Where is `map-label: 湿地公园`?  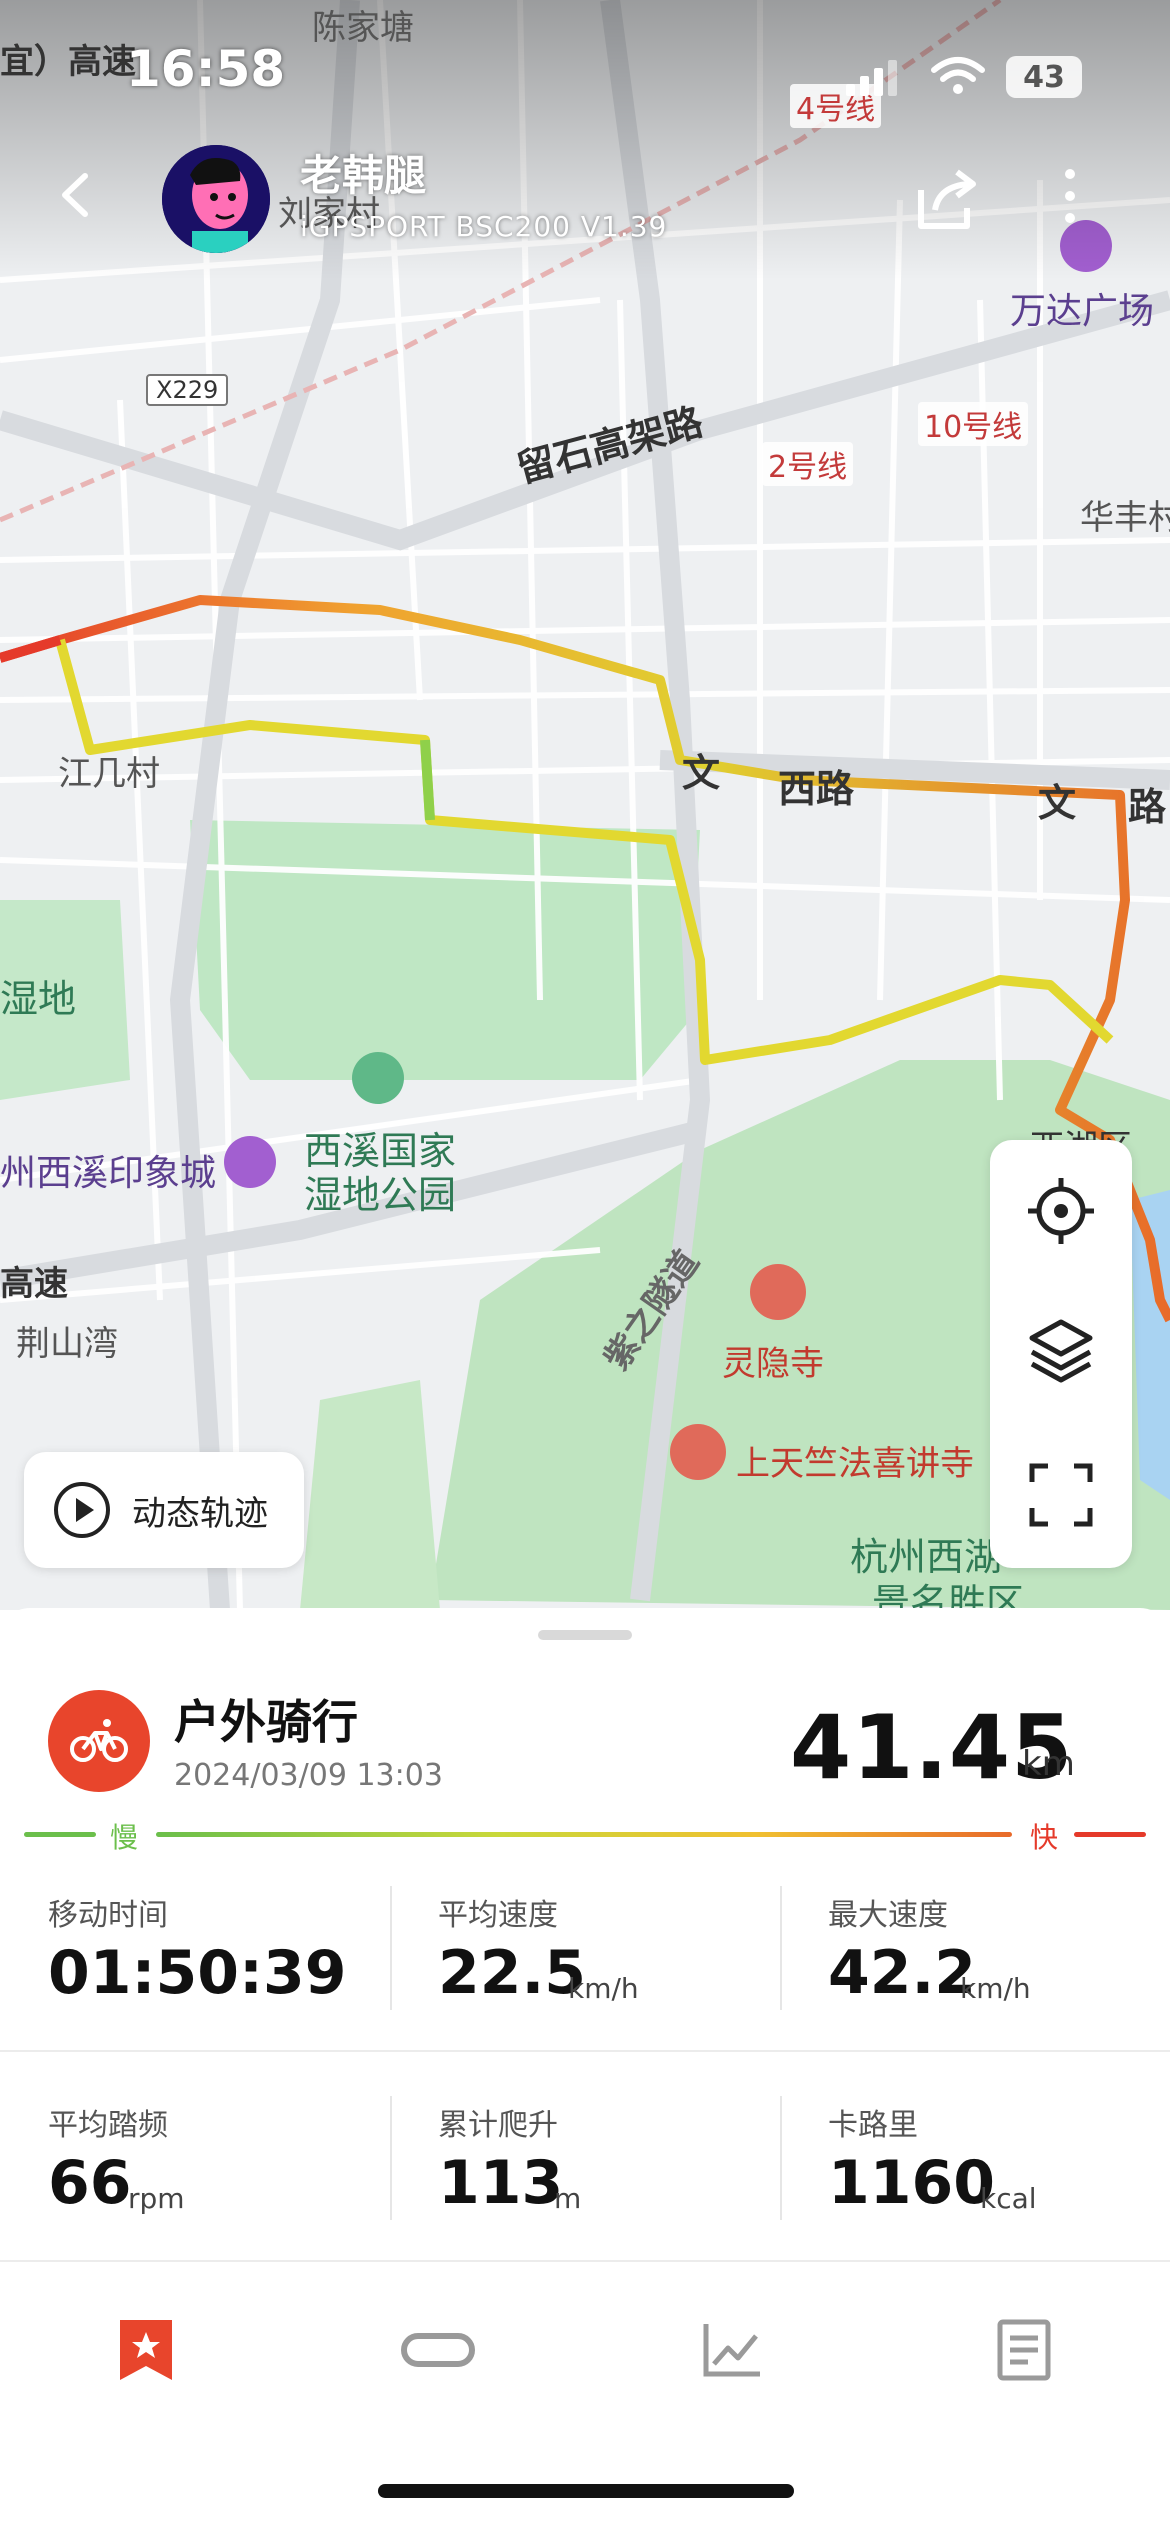 map-label: 湿地公园 is located at coordinates (380, 1195).